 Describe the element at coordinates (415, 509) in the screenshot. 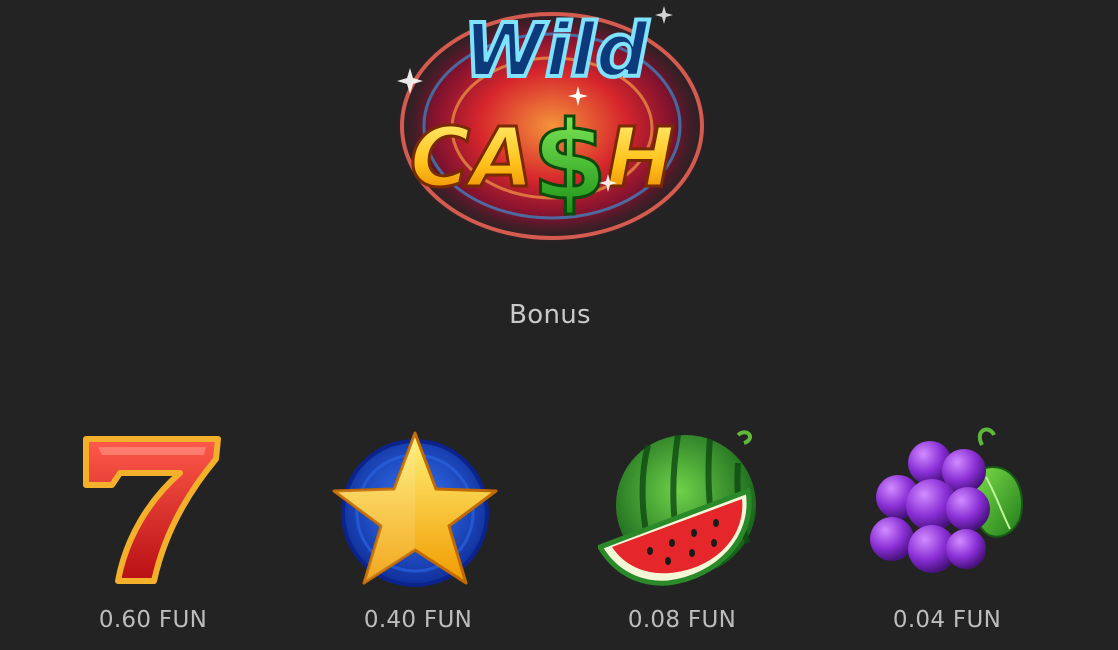

I see `star-icon` at that location.